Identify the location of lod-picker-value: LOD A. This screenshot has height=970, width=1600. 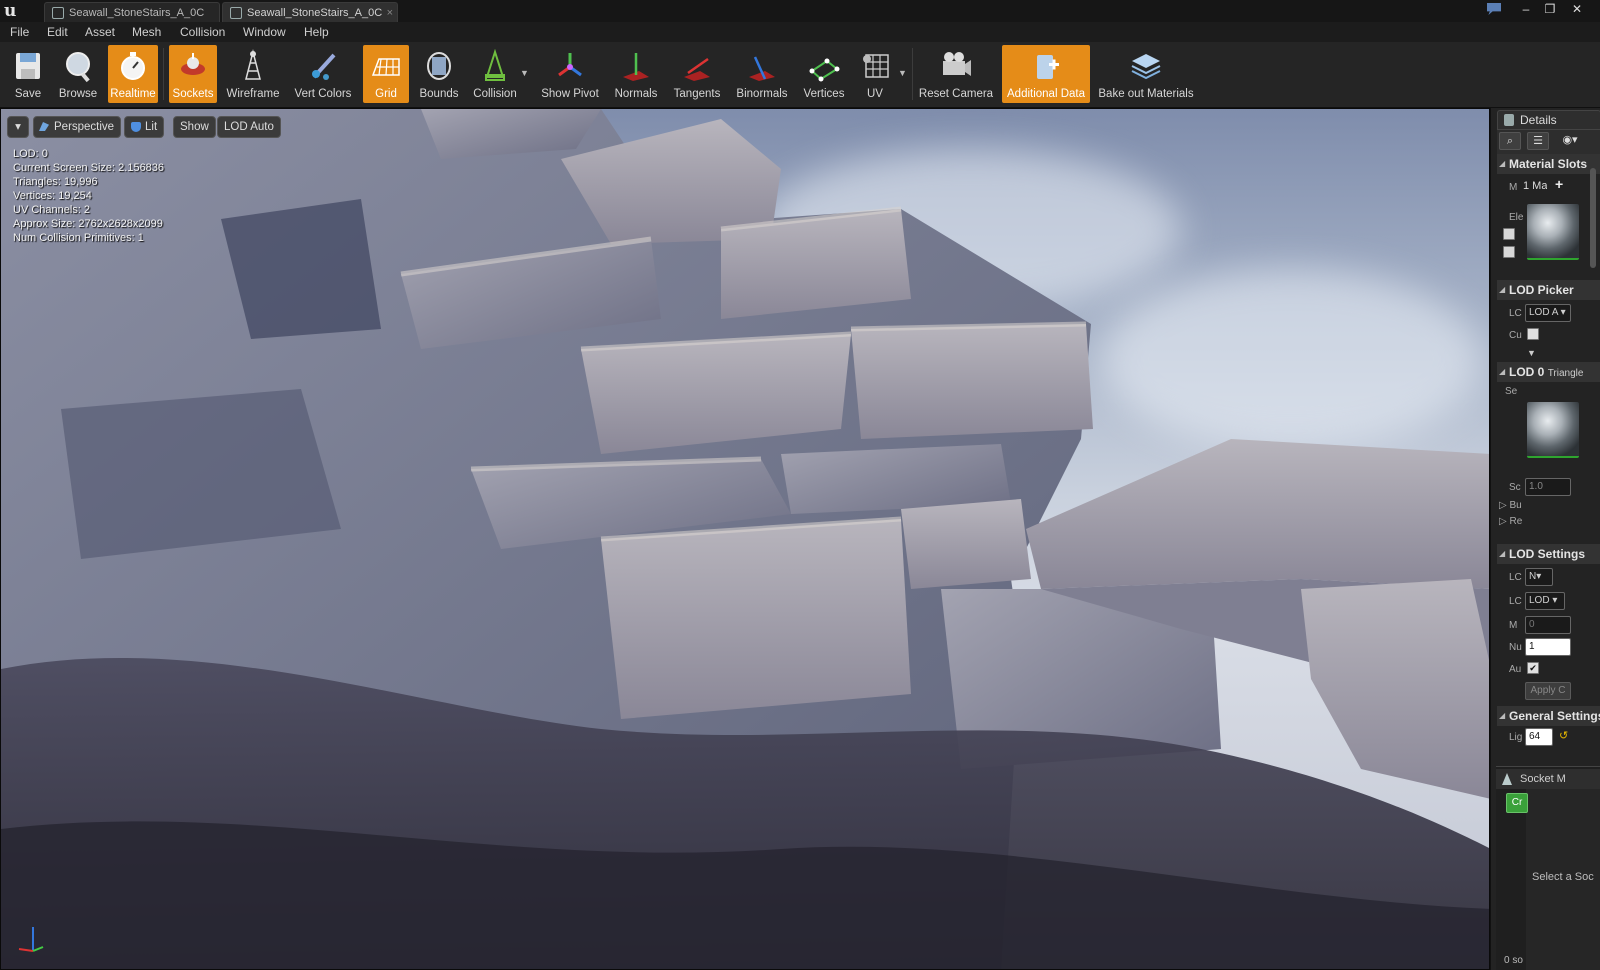
(1543, 312).